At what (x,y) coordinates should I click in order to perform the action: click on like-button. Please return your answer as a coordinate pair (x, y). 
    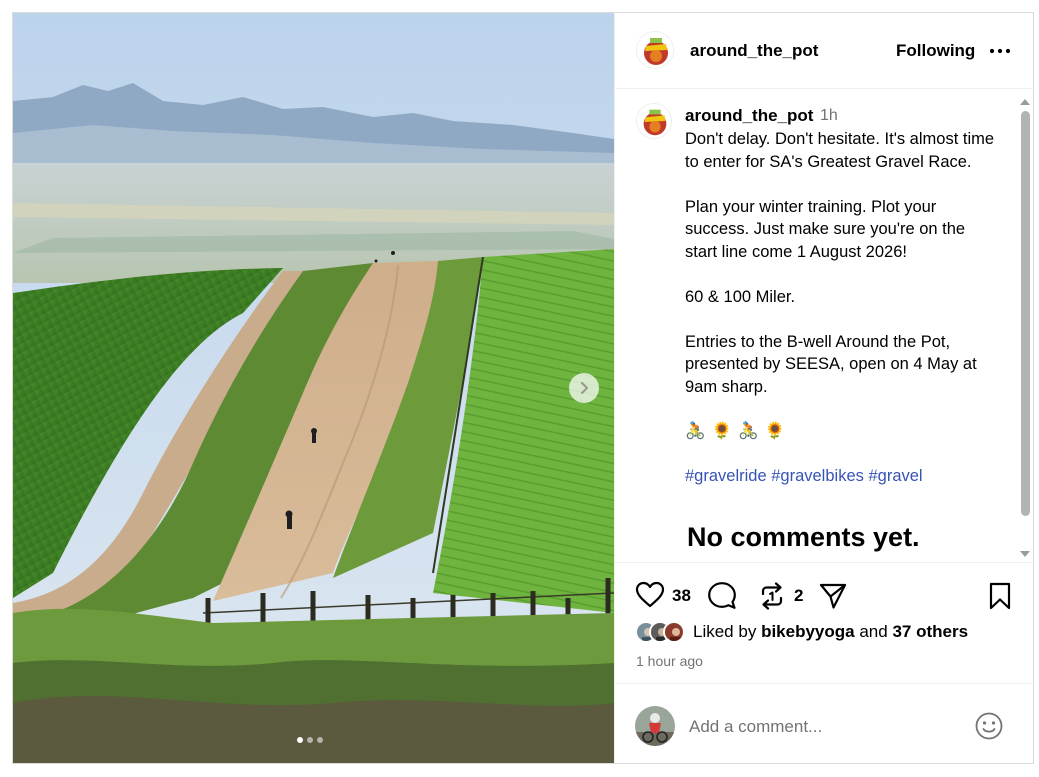
    Looking at the image, I should click on (650, 597).